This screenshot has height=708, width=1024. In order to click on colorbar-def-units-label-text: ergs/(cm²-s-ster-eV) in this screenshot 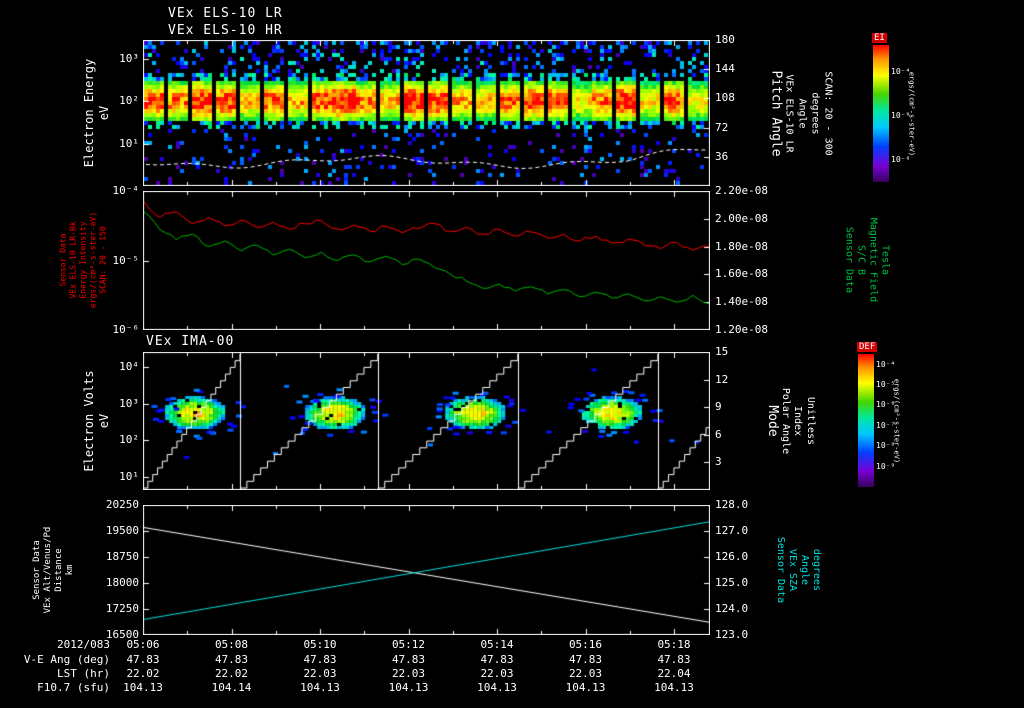, I will do `click(896, 420)`.